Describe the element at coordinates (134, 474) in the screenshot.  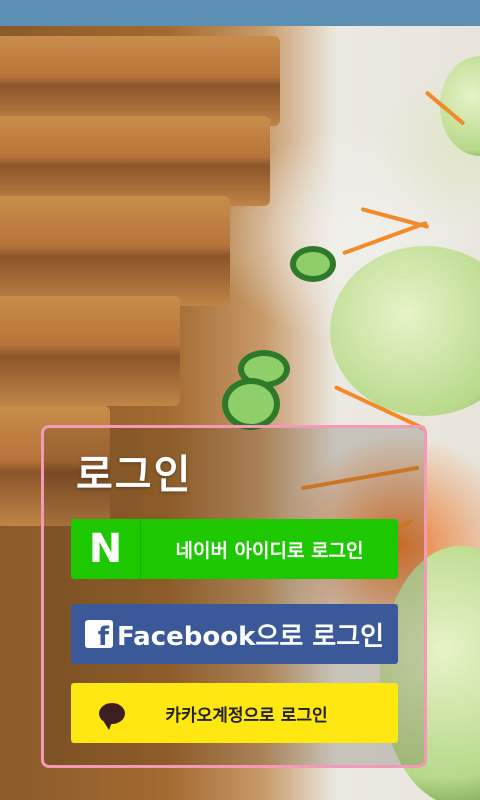
I see `login-title: 로그인` at that location.